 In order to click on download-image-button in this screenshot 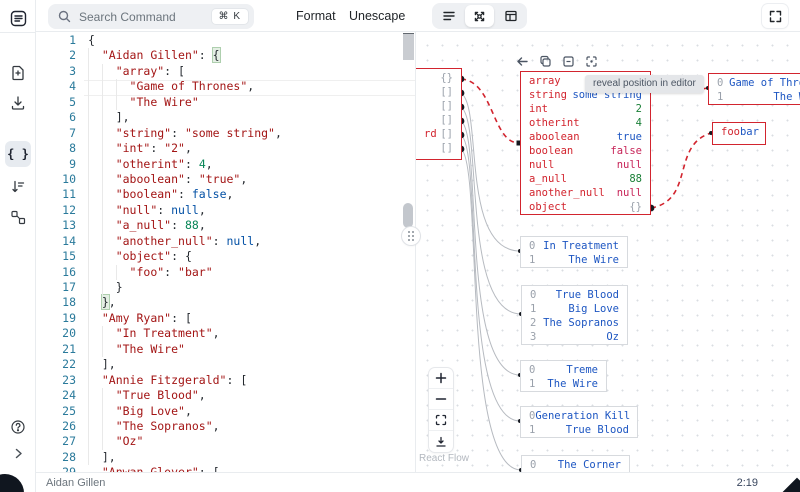, I will do `click(441, 441)`.